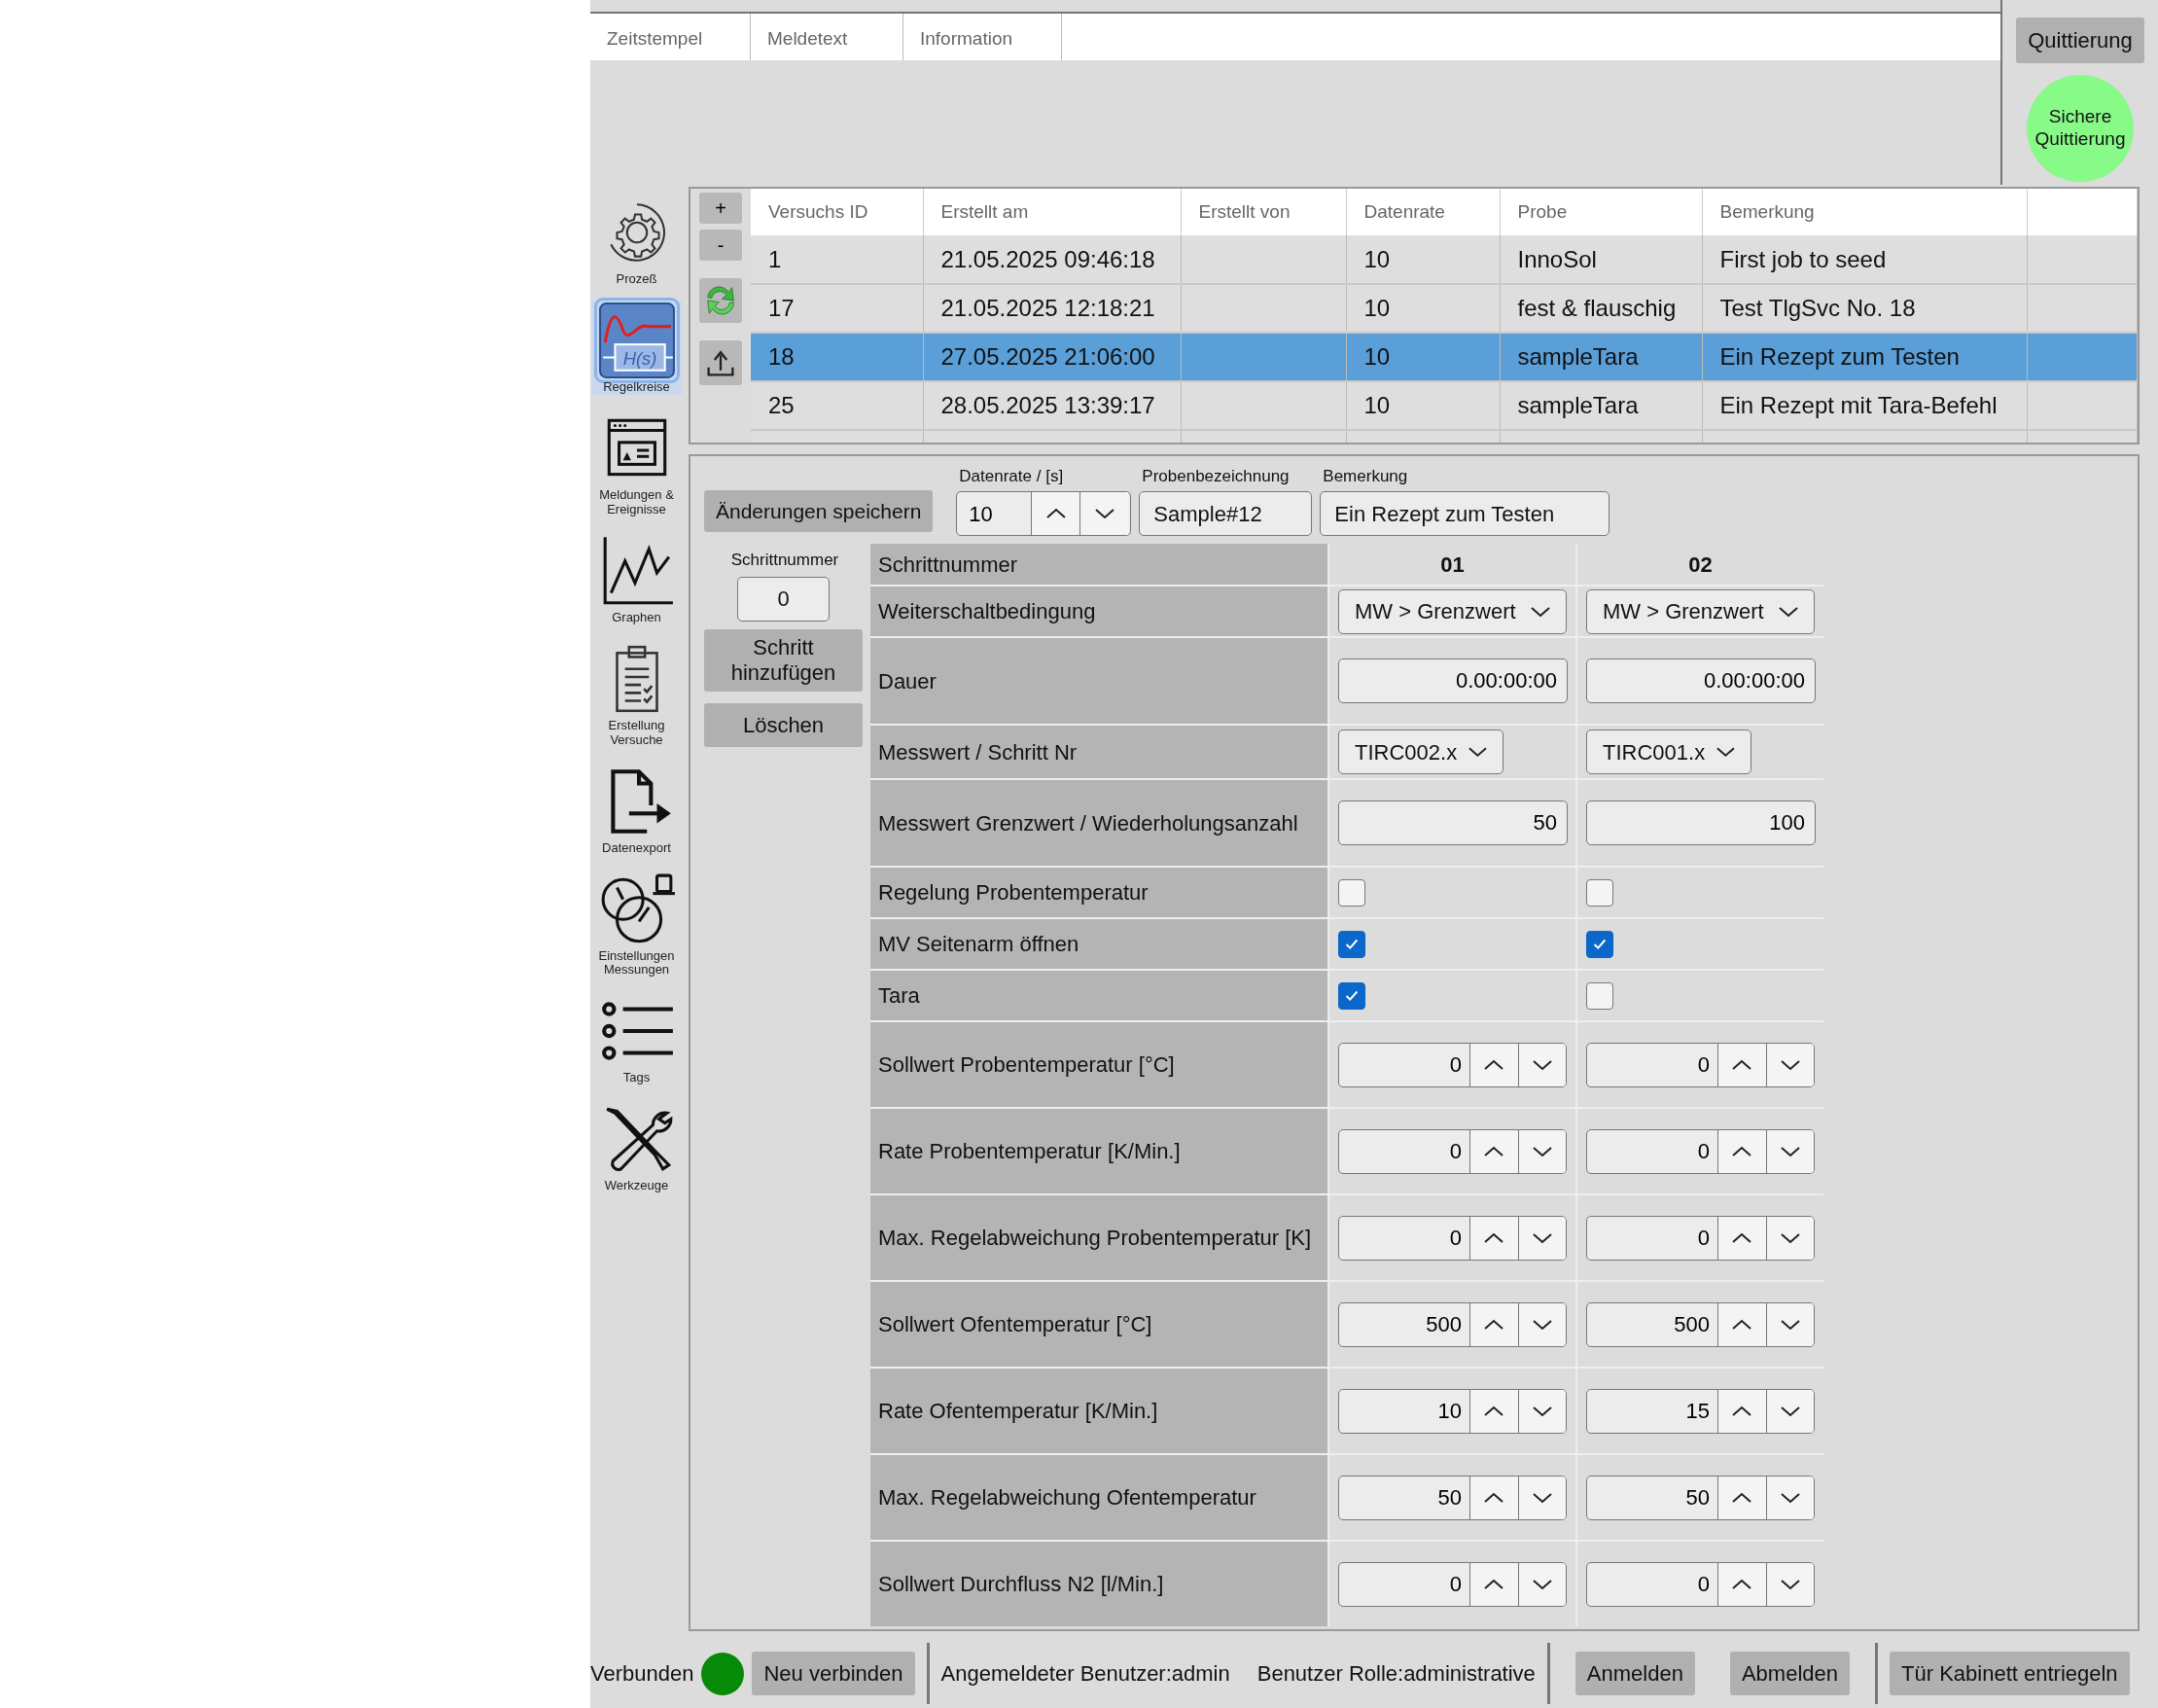  Describe the element at coordinates (1701, 823) in the screenshot. I see `input-field: 100` at that location.